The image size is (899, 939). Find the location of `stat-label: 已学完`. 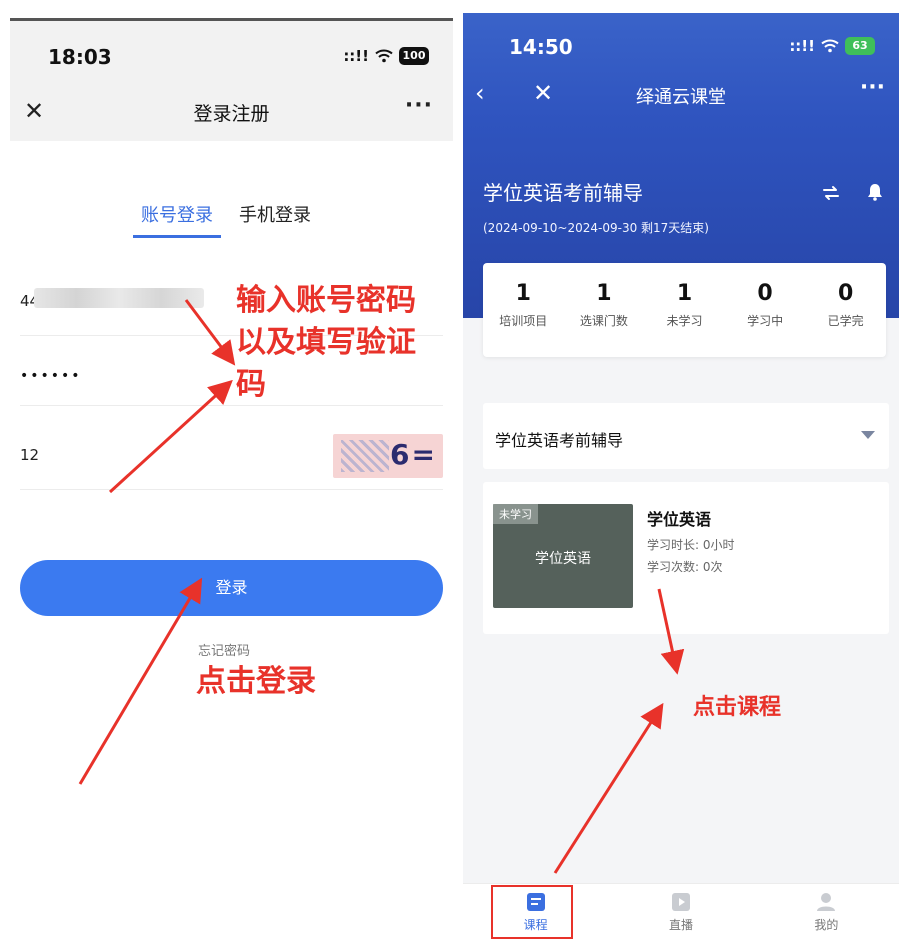

stat-label: 已学完 is located at coordinates (845, 321).